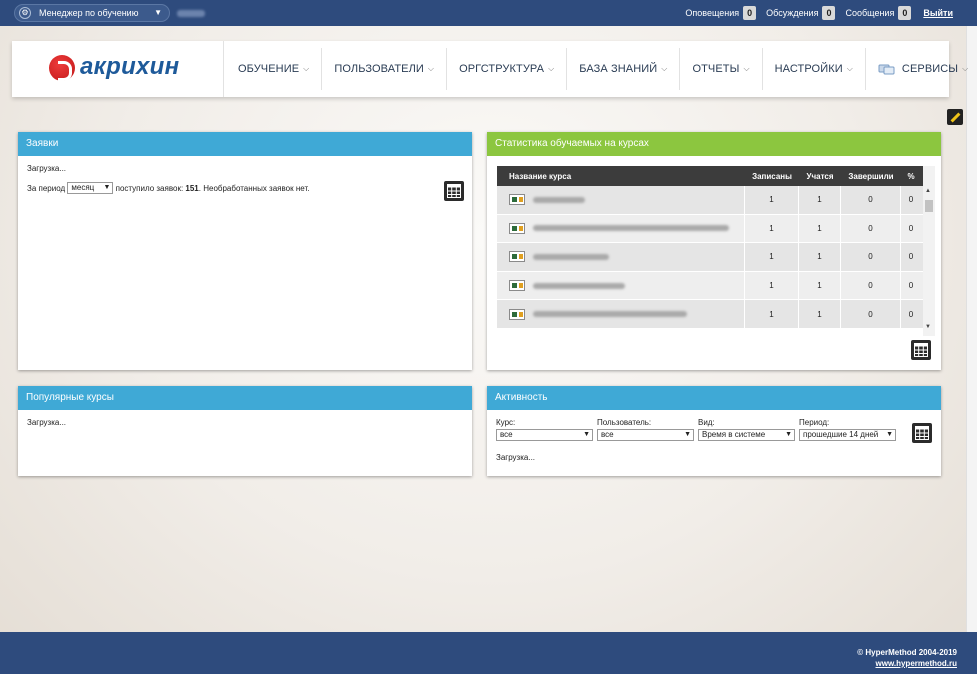 This screenshot has width=977, height=674. Describe the element at coordinates (971, 329) in the screenshot. I see `page-scrollbar` at that location.